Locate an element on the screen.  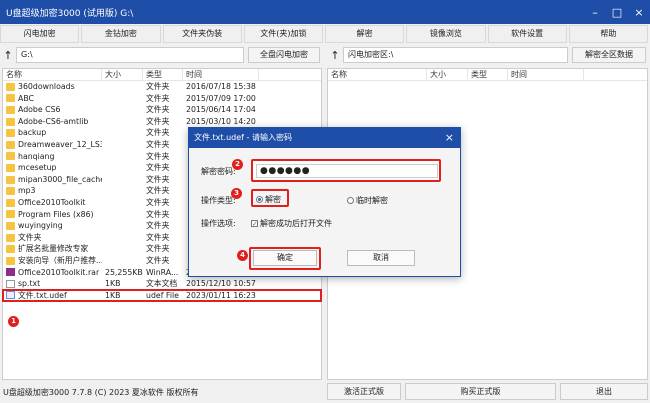
file-size: 1KB is located at coordinates (113, 295).